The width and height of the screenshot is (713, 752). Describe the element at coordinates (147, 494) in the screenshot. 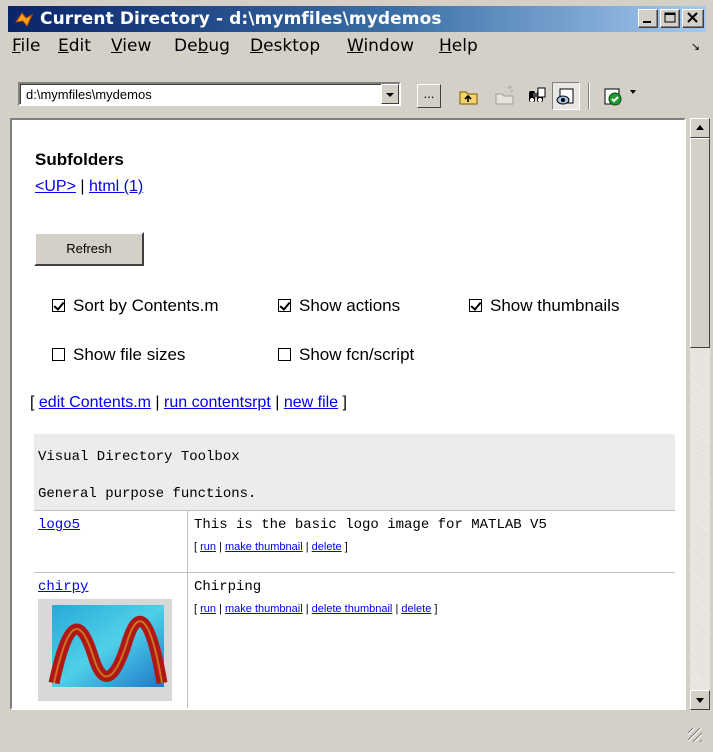

I see `toolbox-description: General purpose functions.` at that location.